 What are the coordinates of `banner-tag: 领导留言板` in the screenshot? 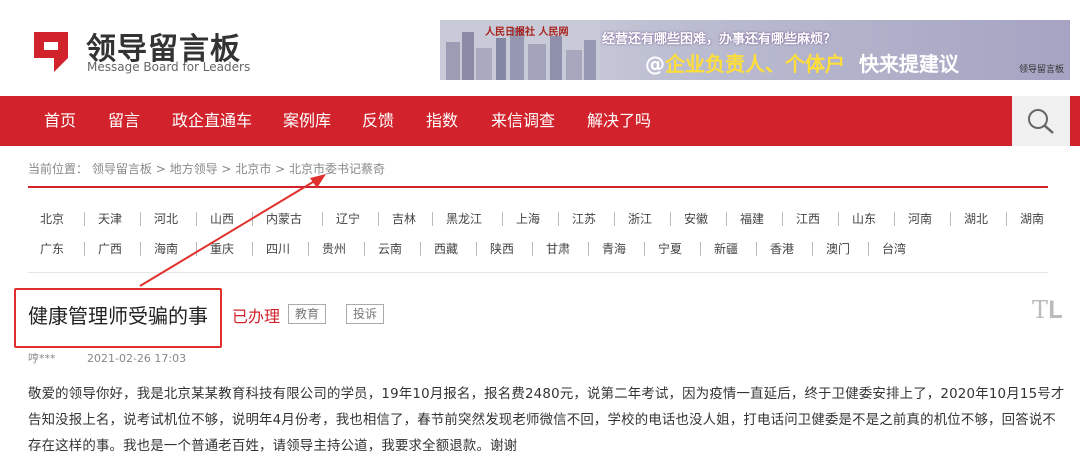 It's located at (1041, 70).